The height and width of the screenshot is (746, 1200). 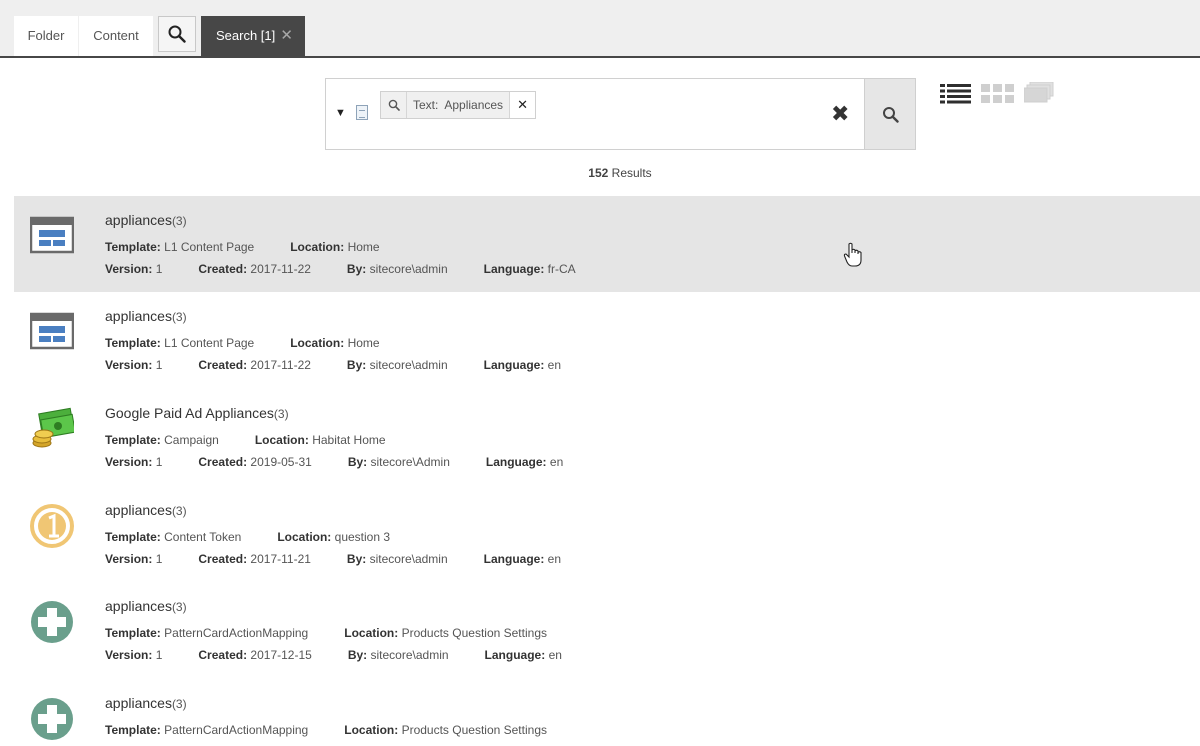 I want to click on tab-search-label: Search [1], so click(x=246, y=35).